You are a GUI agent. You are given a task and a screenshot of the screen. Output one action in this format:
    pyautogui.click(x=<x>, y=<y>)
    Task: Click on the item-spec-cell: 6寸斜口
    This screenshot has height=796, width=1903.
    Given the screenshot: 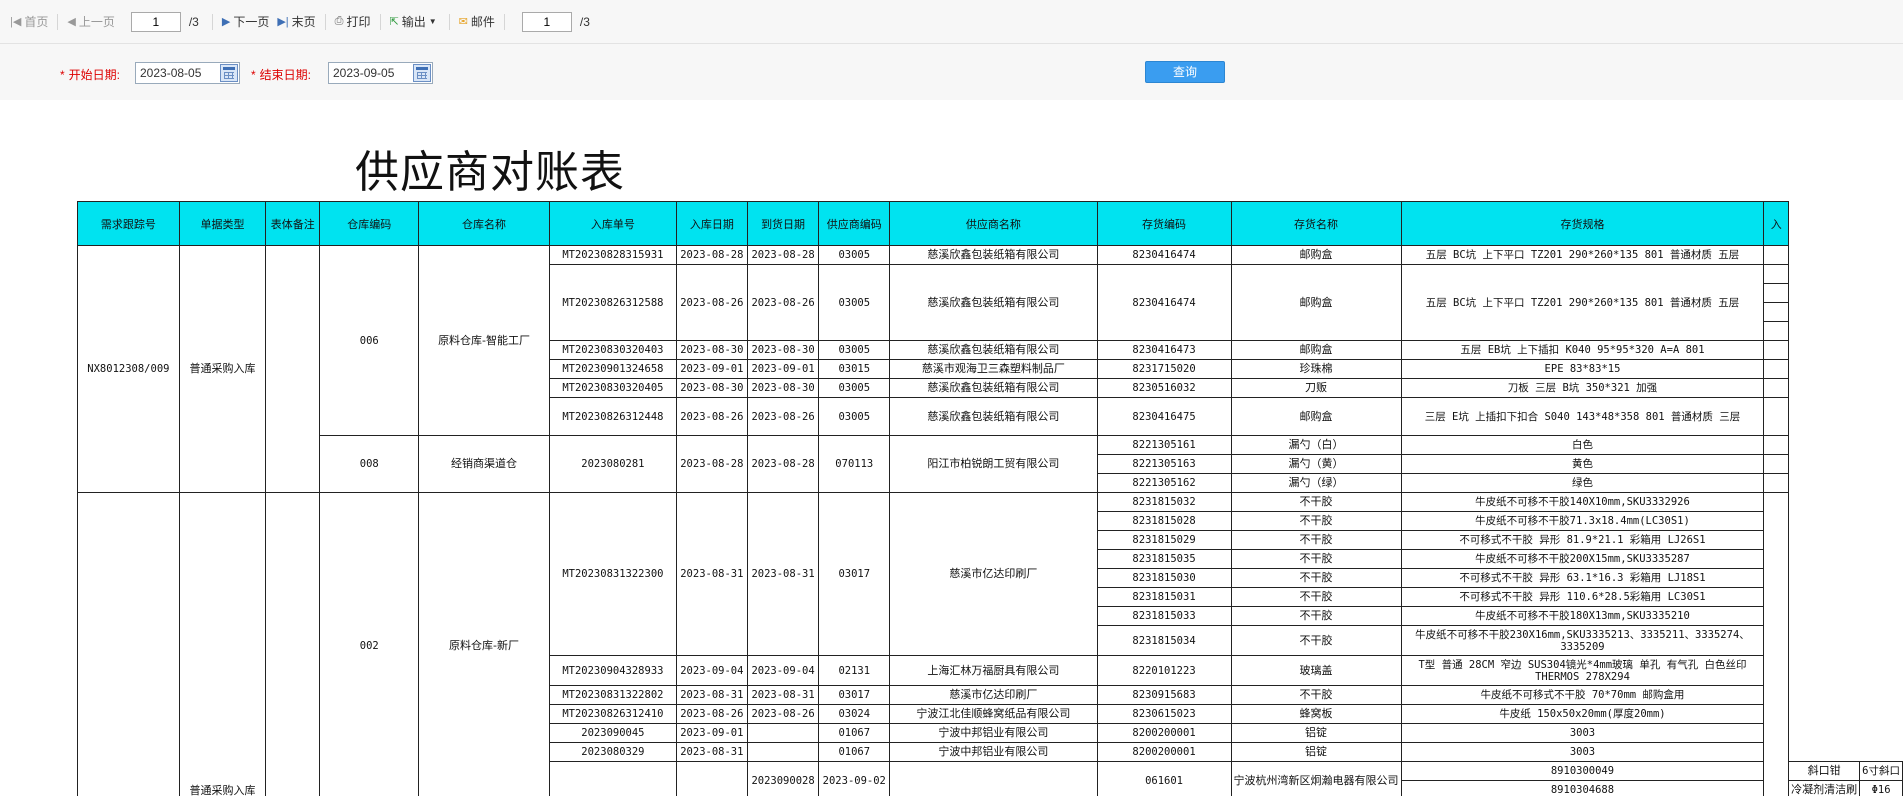 What is the action you would take?
    pyautogui.click(x=1881, y=771)
    